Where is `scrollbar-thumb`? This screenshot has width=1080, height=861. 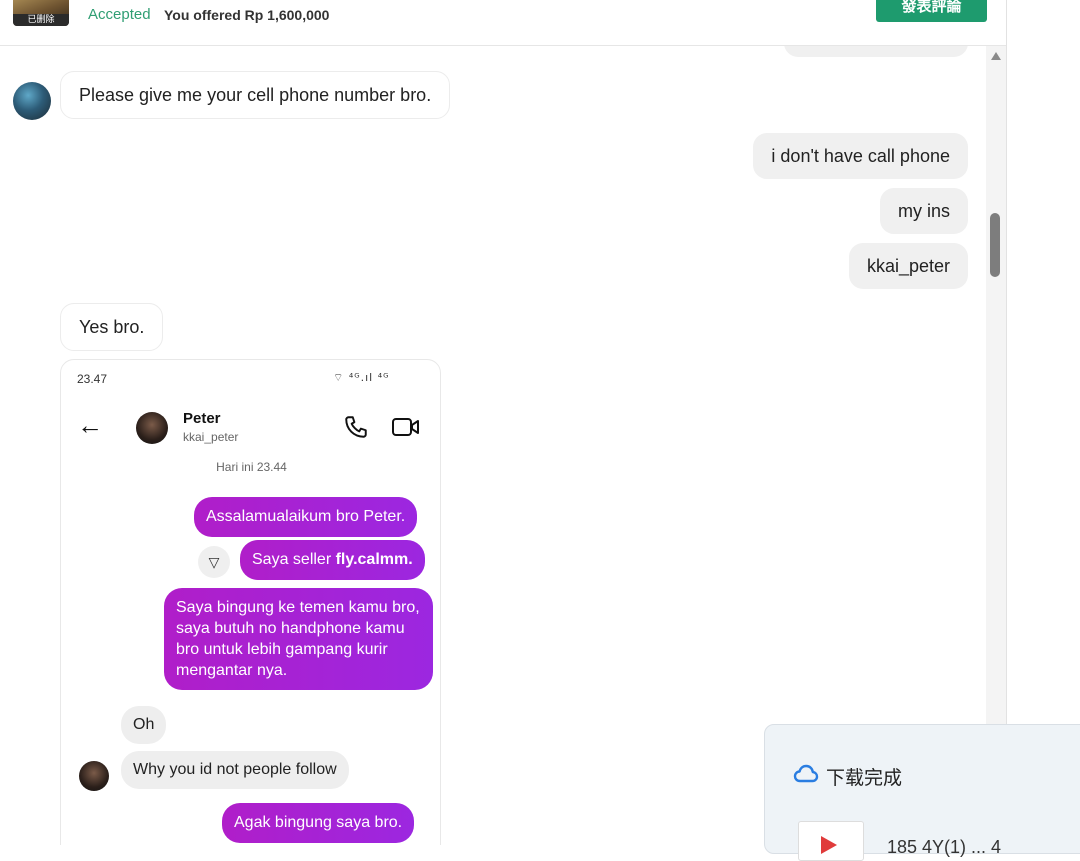 scrollbar-thumb is located at coordinates (995, 245).